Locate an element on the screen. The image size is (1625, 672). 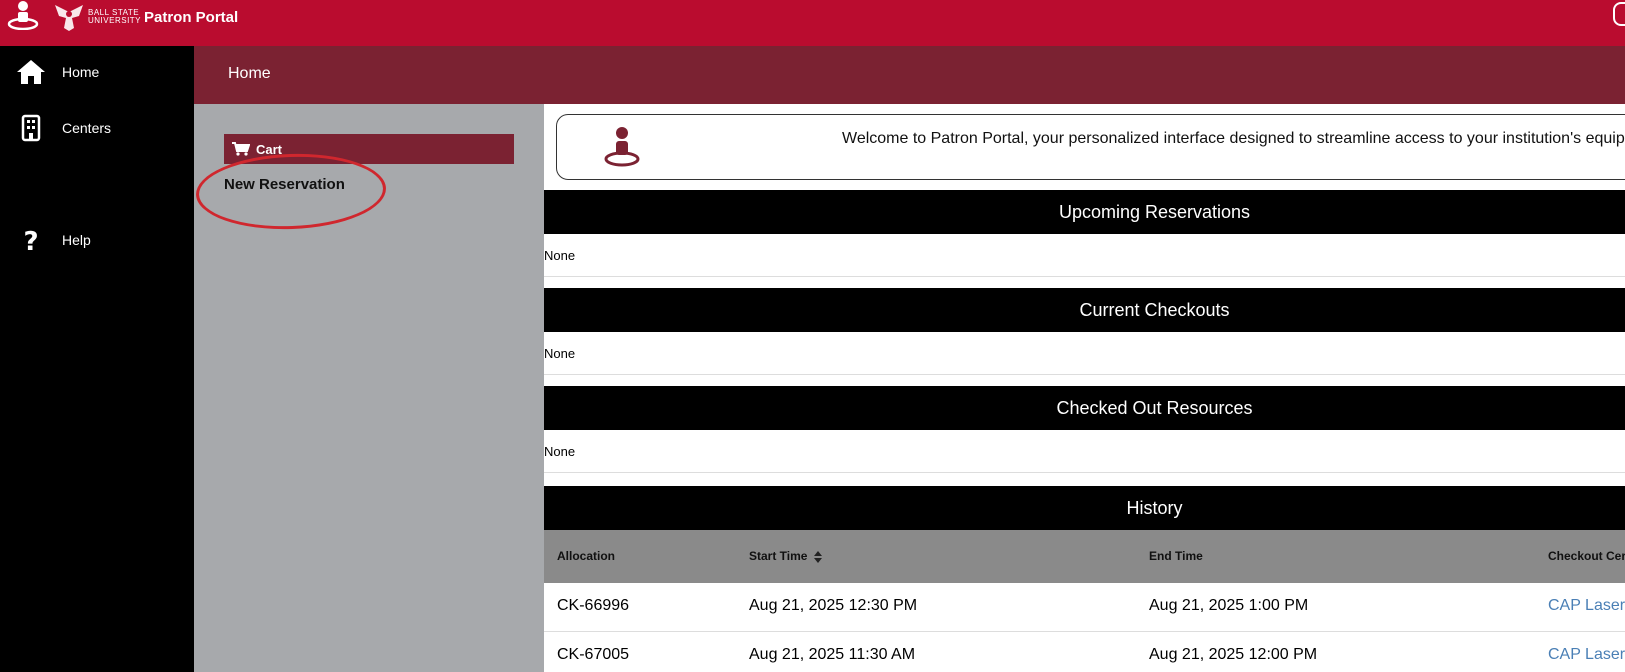
sidebar-item-help: ? Help is located at coordinates (97, 240).